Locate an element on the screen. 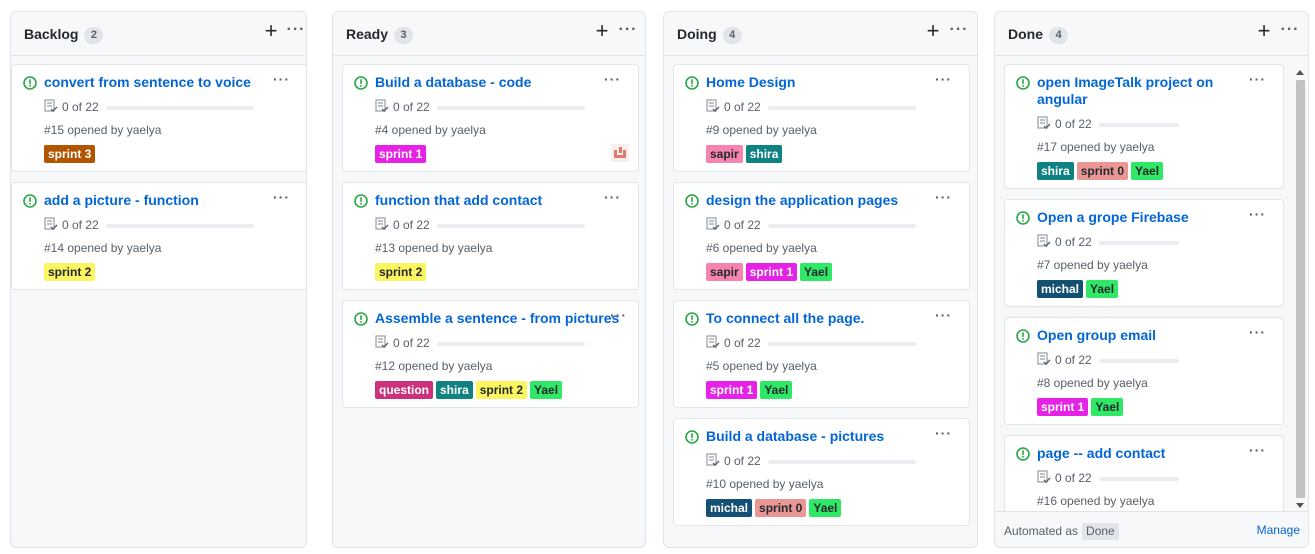 Image resolution: width=1315 pixels, height=554 pixels. labels: sapir sprint 1 Yael is located at coordinates (770, 272).